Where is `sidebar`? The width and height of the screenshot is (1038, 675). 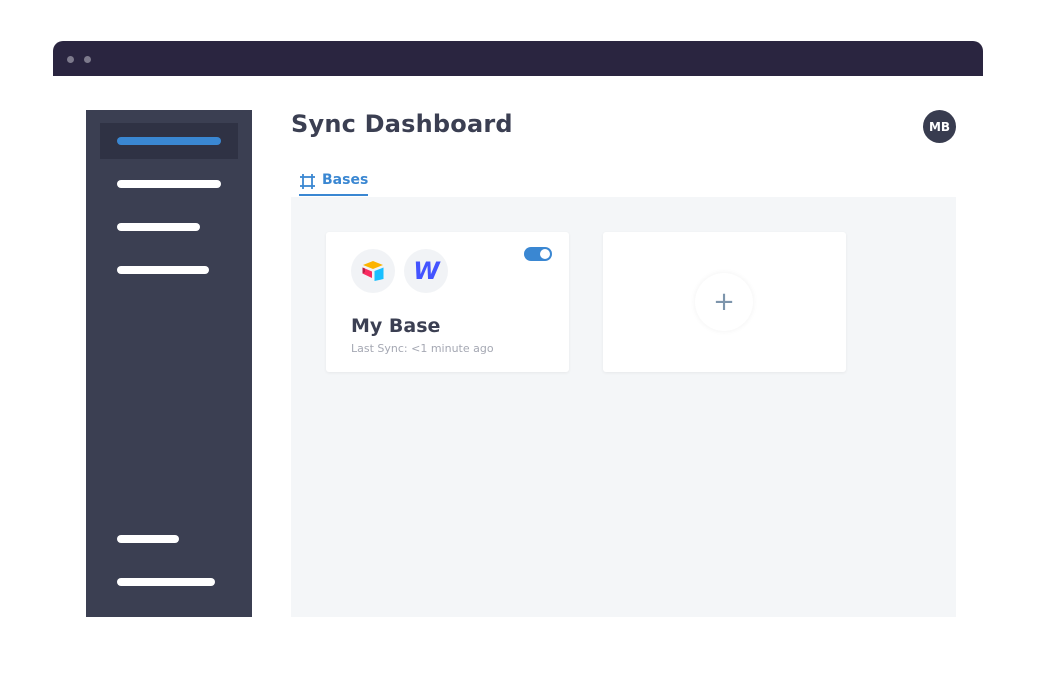 sidebar is located at coordinates (169, 363).